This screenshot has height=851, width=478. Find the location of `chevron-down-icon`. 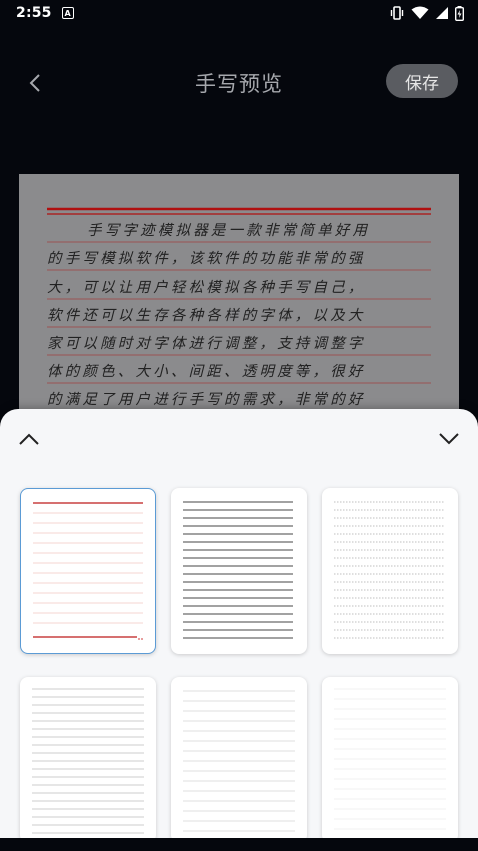

chevron-down-icon is located at coordinates (449, 439).